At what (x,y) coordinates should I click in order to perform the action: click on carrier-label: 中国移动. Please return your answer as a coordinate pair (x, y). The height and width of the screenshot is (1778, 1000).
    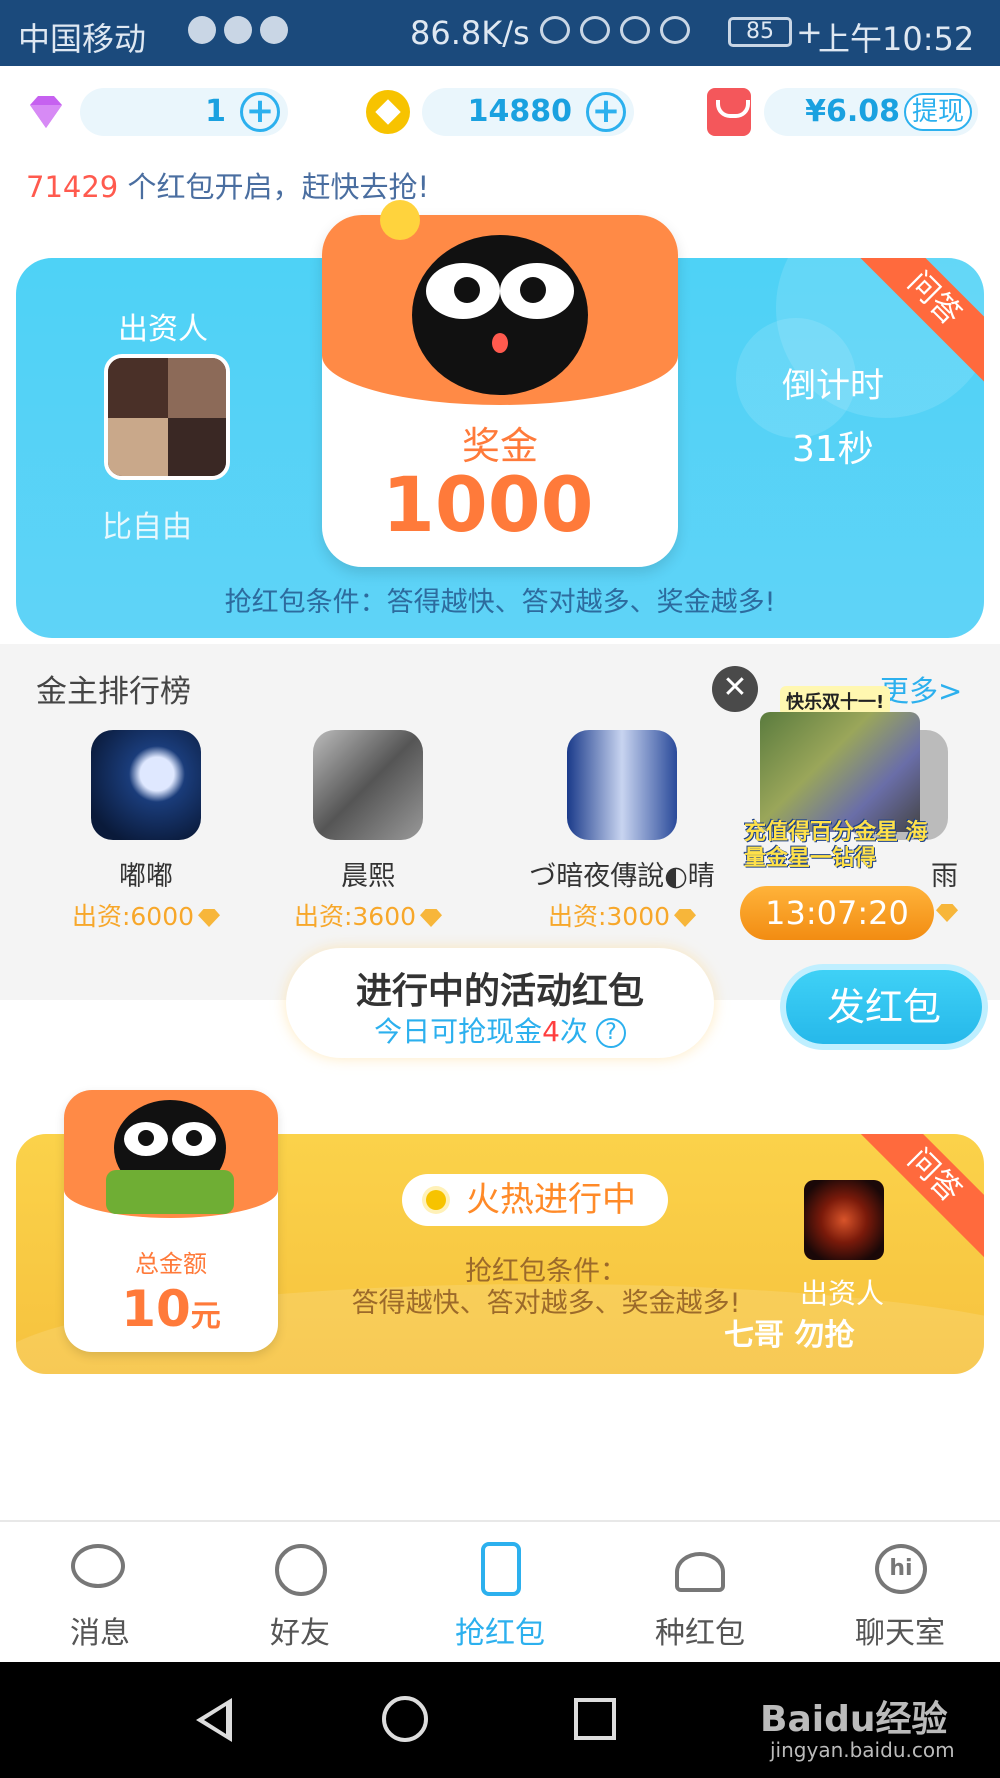
    Looking at the image, I should click on (82, 39).